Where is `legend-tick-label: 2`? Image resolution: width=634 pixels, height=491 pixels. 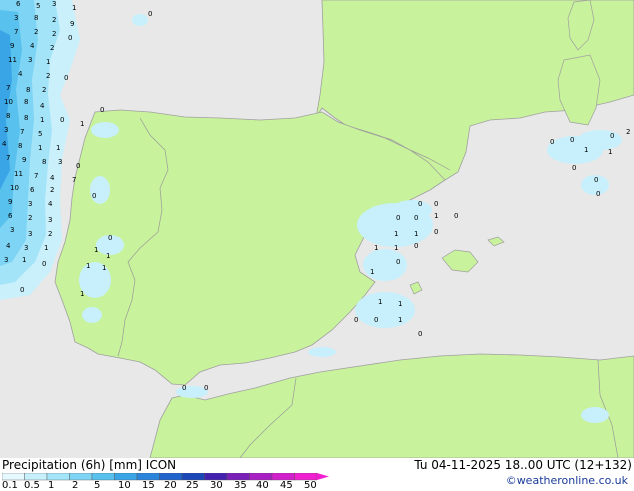
legend-tick-label: 2 is located at coordinates (75, 485).